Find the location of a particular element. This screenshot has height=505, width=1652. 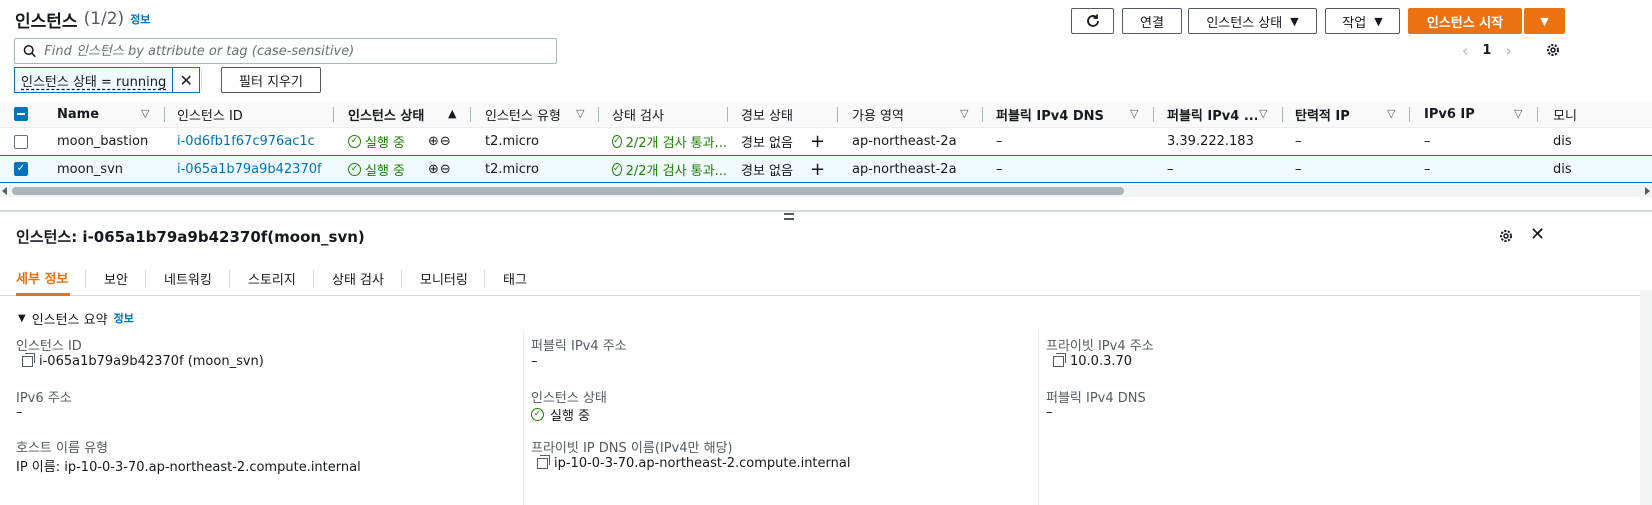

column-header-status-check: 상태 검사 is located at coordinates (662, 114).